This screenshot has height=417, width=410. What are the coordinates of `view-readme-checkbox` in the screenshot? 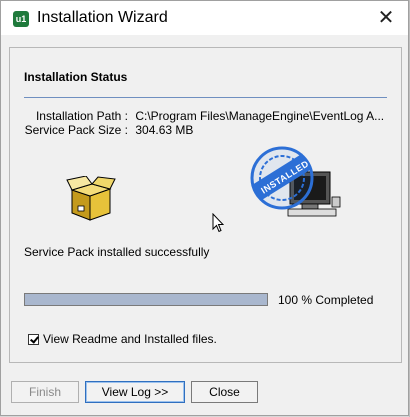 It's located at (33, 339).